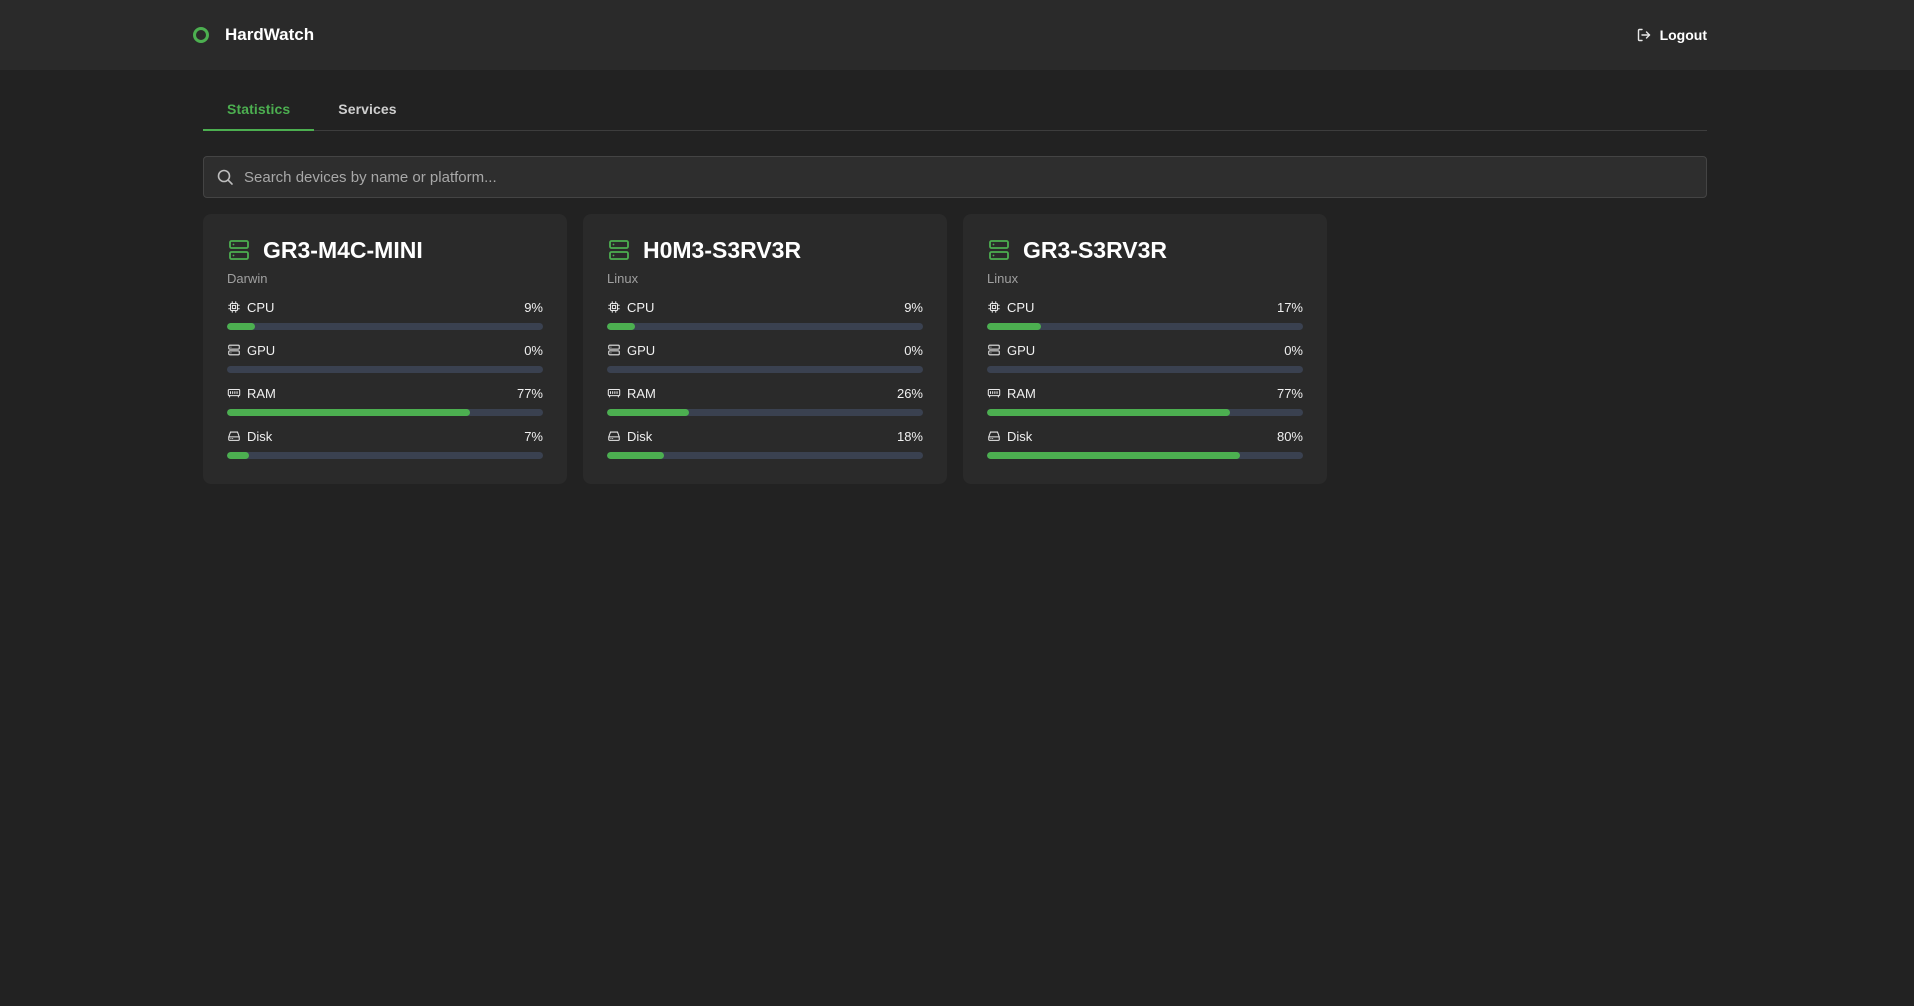  I want to click on metric-value: 26%, so click(909, 393).